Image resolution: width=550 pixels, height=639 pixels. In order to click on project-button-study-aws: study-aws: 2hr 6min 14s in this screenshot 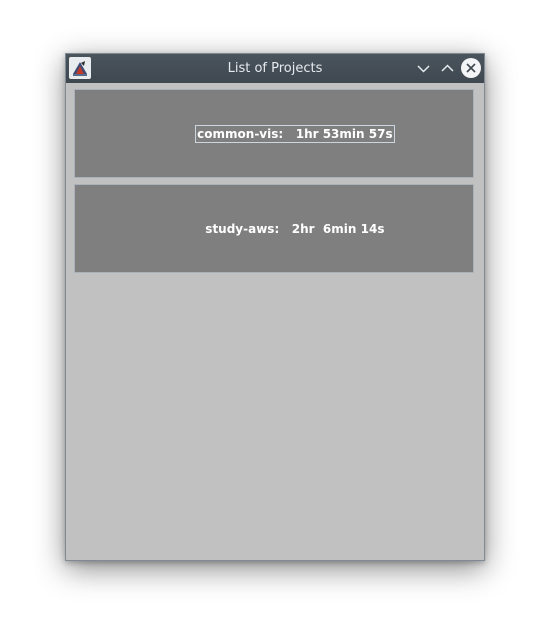, I will do `click(274, 228)`.